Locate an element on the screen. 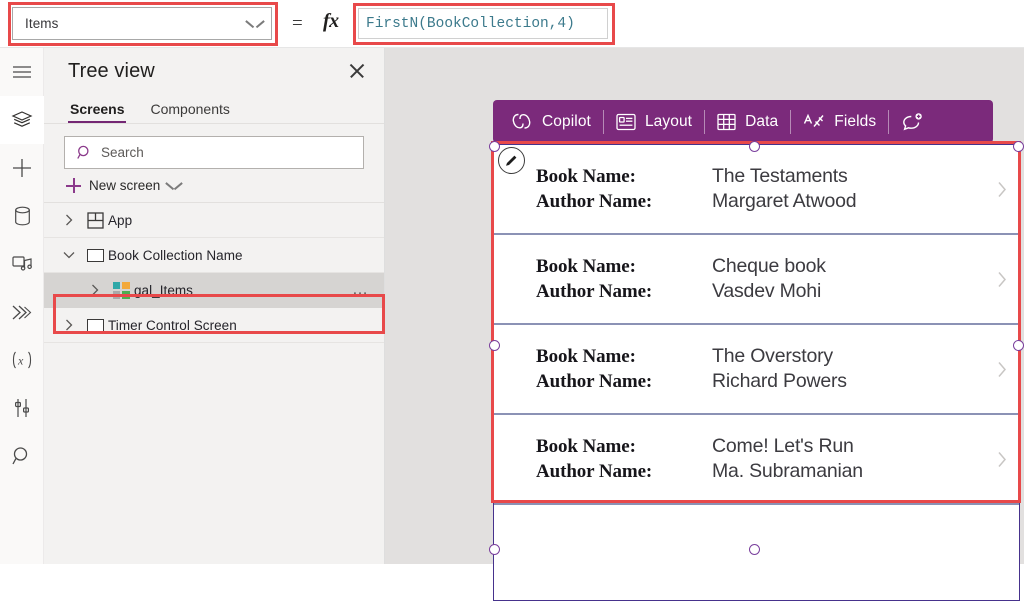 This screenshot has height=601, width=1024. add-comment-icon is located at coordinates (913, 121).